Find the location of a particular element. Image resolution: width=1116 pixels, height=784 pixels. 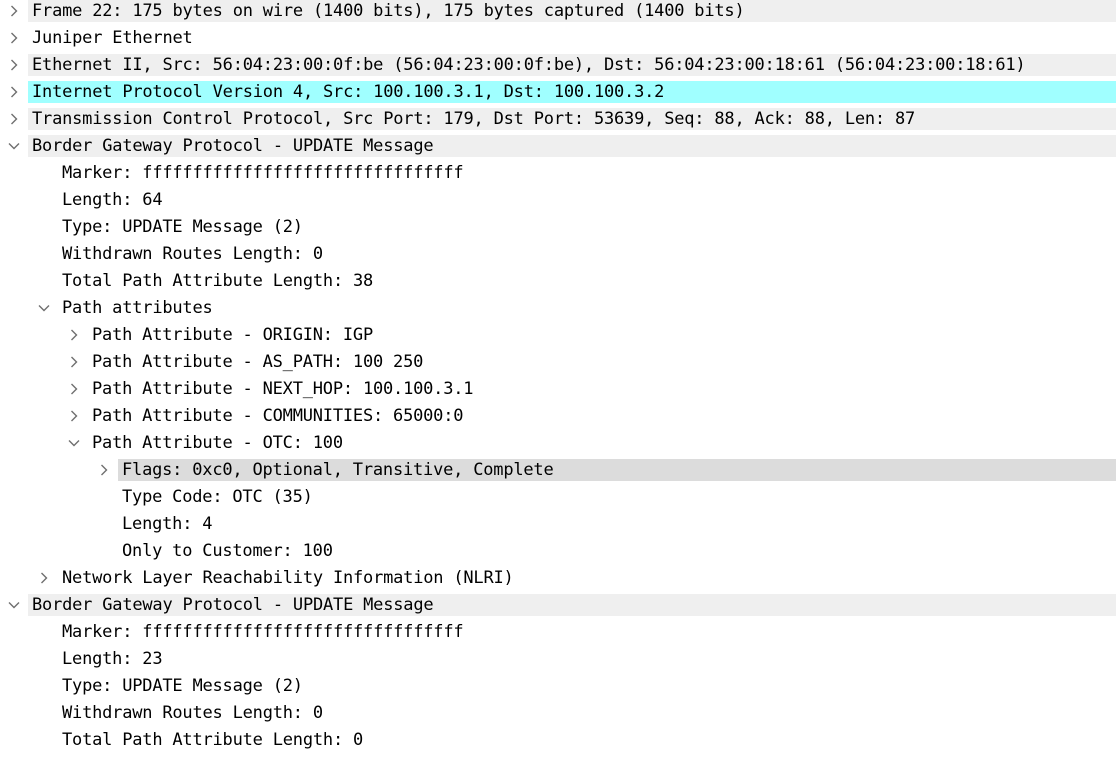

tree-row-label: Length: 64 is located at coordinates (112, 200).